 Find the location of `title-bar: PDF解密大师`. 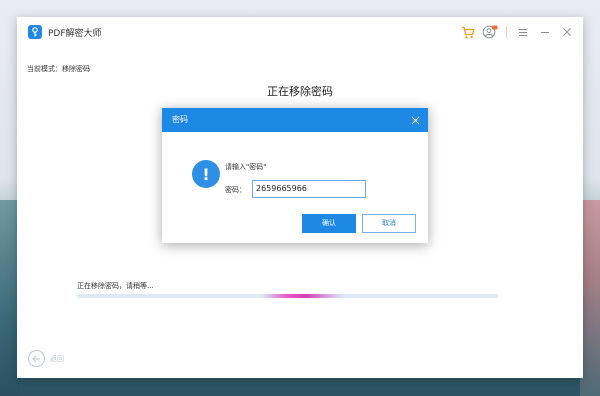

title-bar: PDF解密大师 is located at coordinates (300, 32).